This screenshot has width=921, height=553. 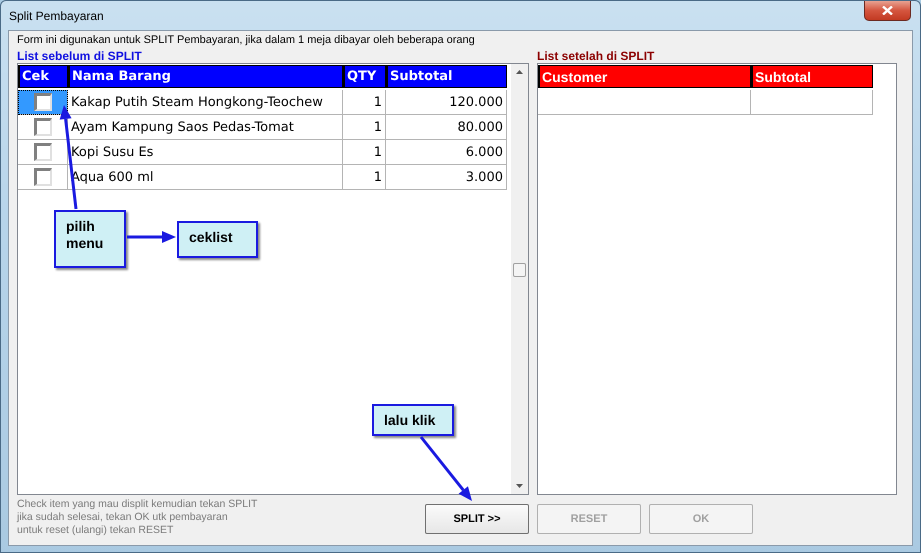 What do you see at coordinates (43, 76) in the screenshot?
I see `column-header: Cek` at bounding box center [43, 76].